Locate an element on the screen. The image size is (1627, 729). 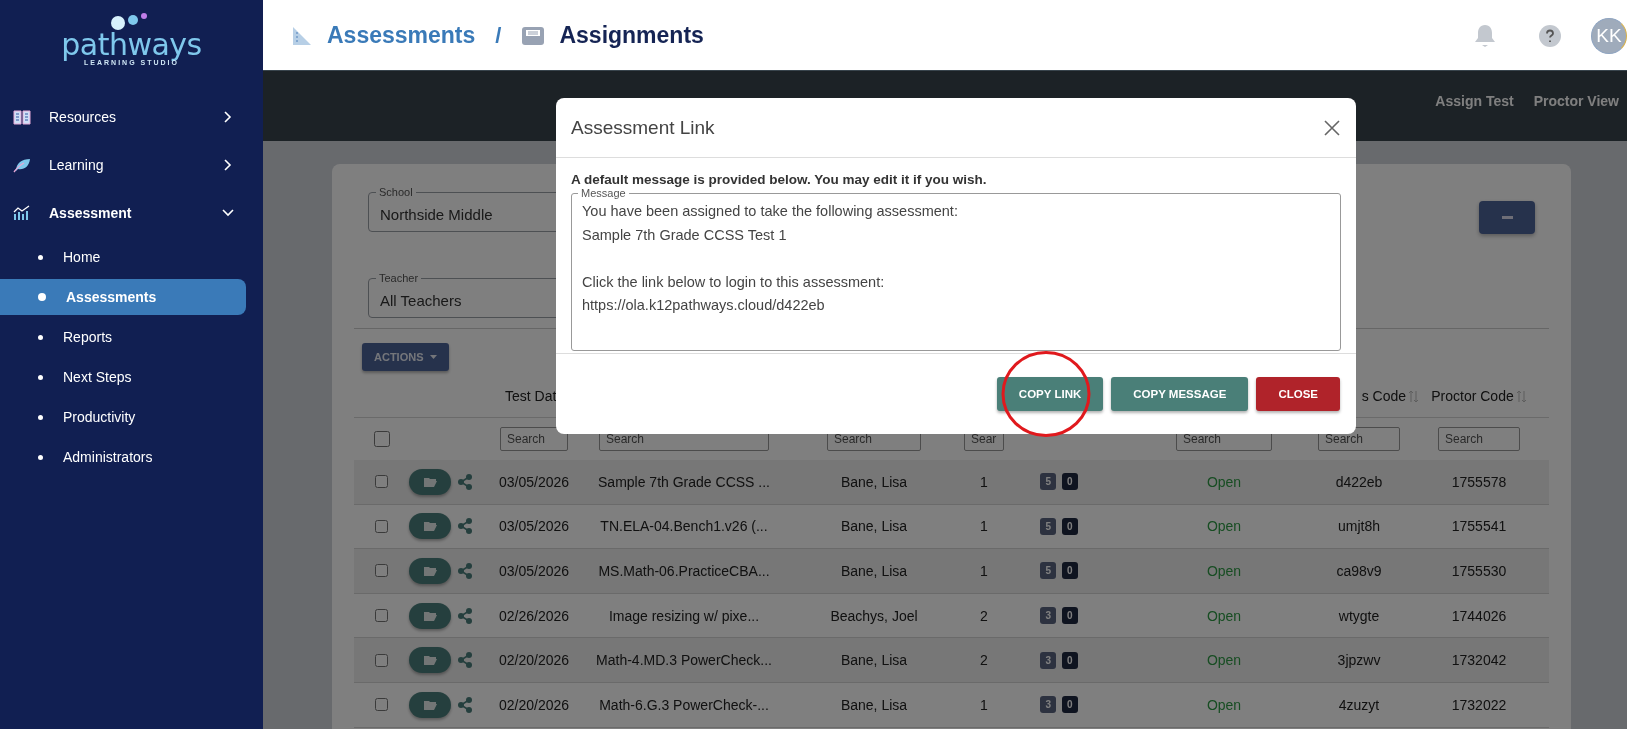
table-cell: 1732042 is located at coordinates (1479, 660).